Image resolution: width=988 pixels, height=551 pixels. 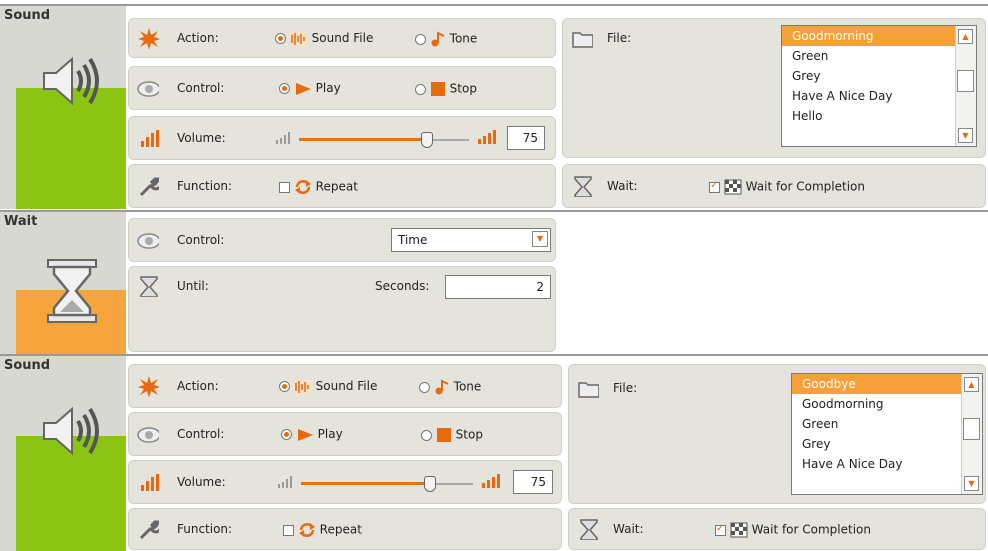 I want to click on volume-bars-icon, so click(x=150, y=482).